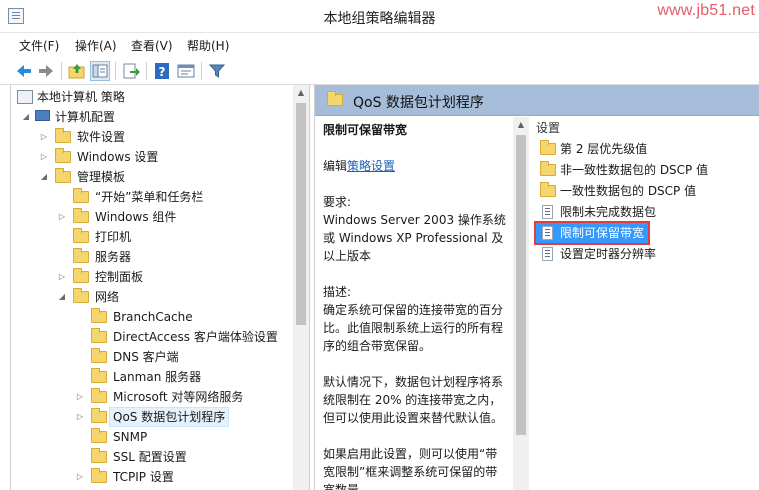  Describe the element at coordinates (100, 71) in the screenshot. I see `show-hide-tree-icon` at that location.